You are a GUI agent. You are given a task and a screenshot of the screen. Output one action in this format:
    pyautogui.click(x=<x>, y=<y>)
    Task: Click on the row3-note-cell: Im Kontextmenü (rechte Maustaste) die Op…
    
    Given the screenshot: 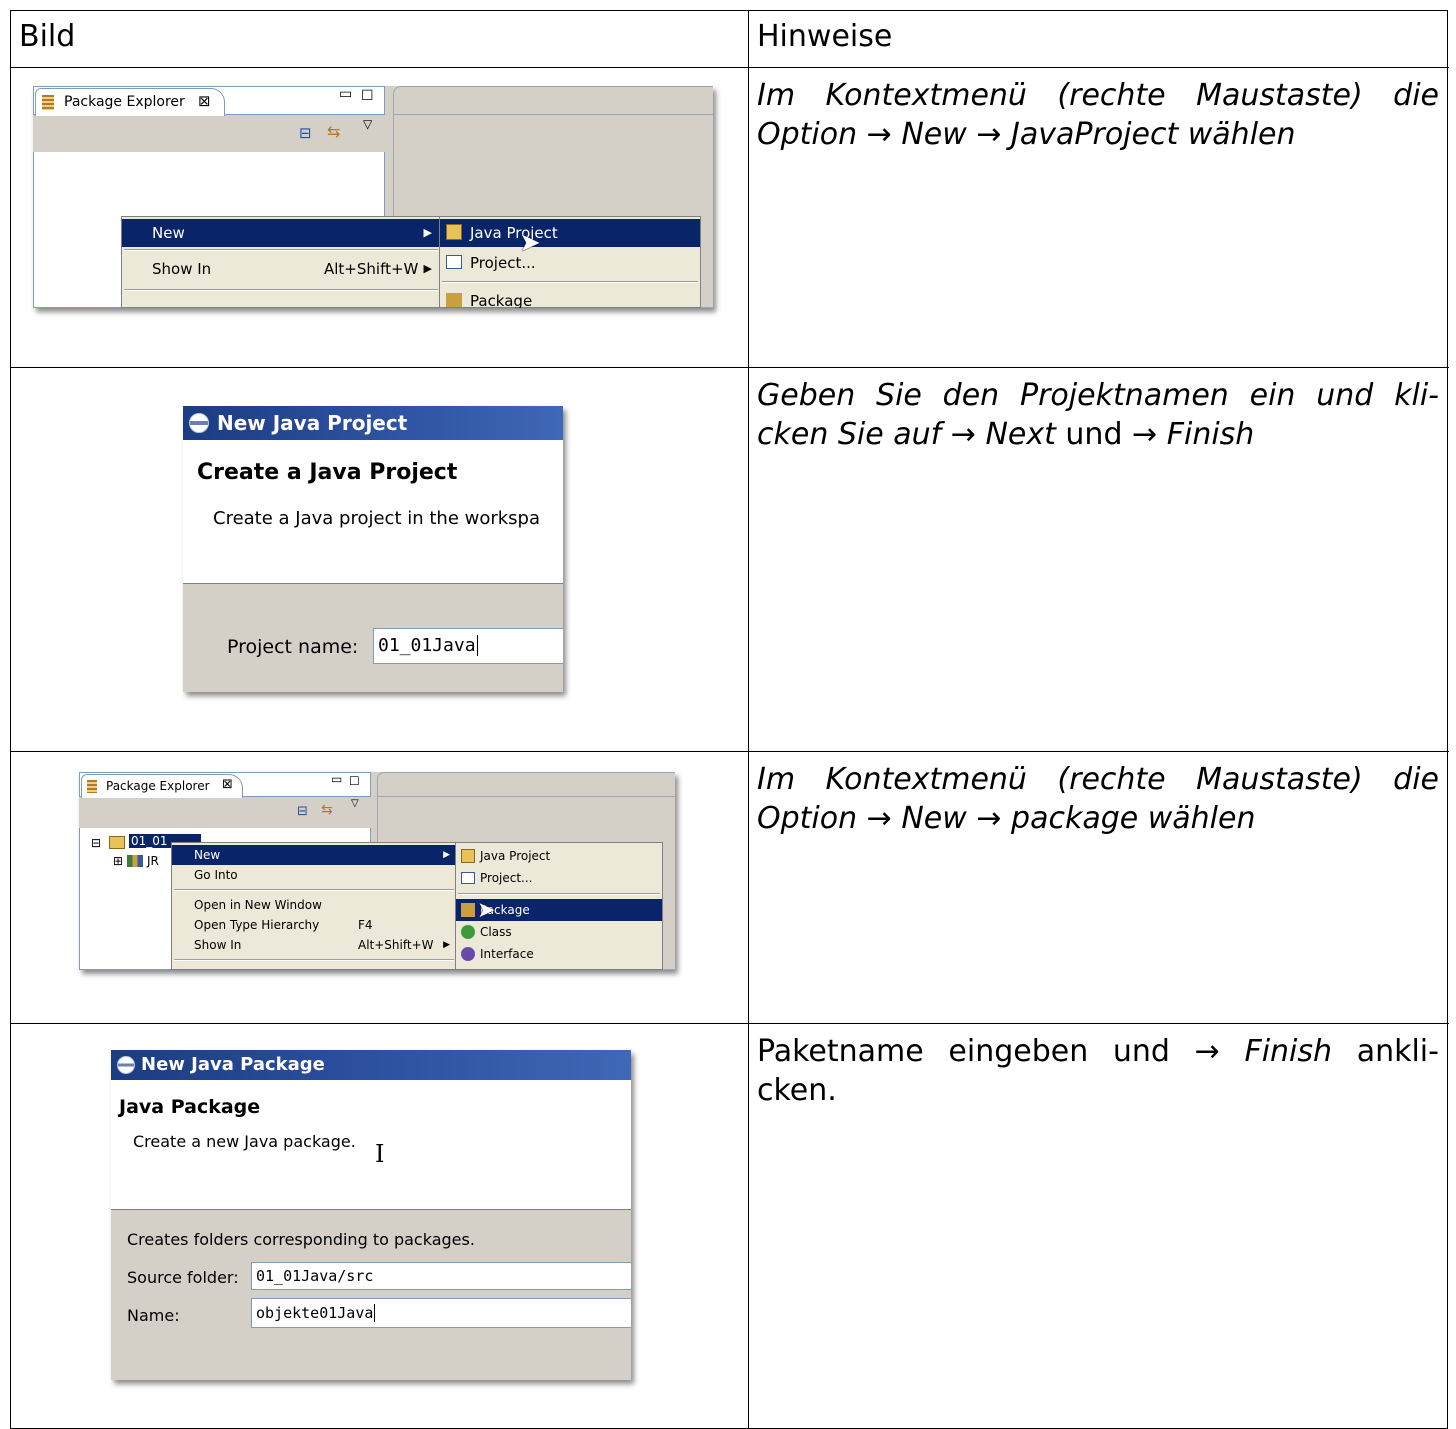 What is the action you would take?
    pyautogui.click(x=1099, y=887)
    